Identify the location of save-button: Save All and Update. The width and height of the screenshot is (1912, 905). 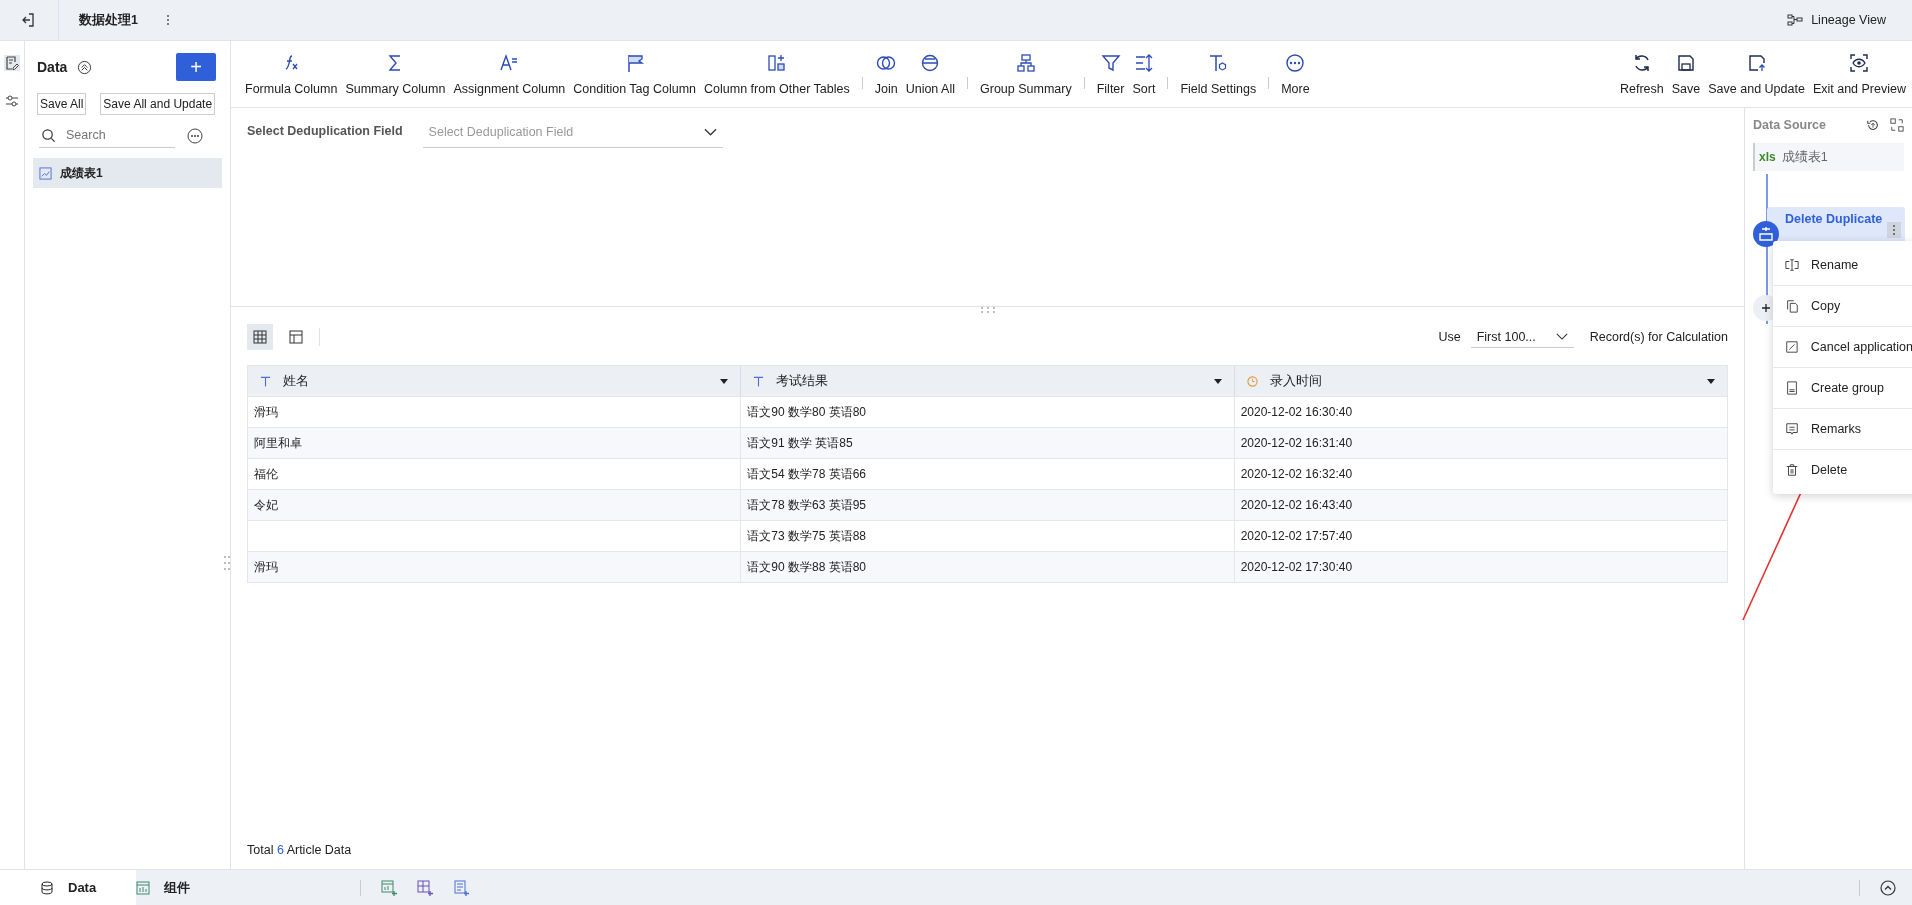
(158, 104).